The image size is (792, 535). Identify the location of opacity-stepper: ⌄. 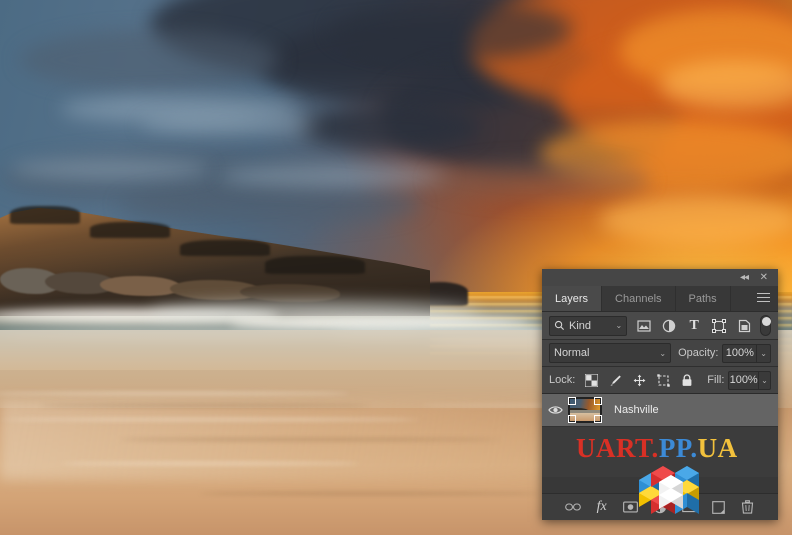
(764, 353).